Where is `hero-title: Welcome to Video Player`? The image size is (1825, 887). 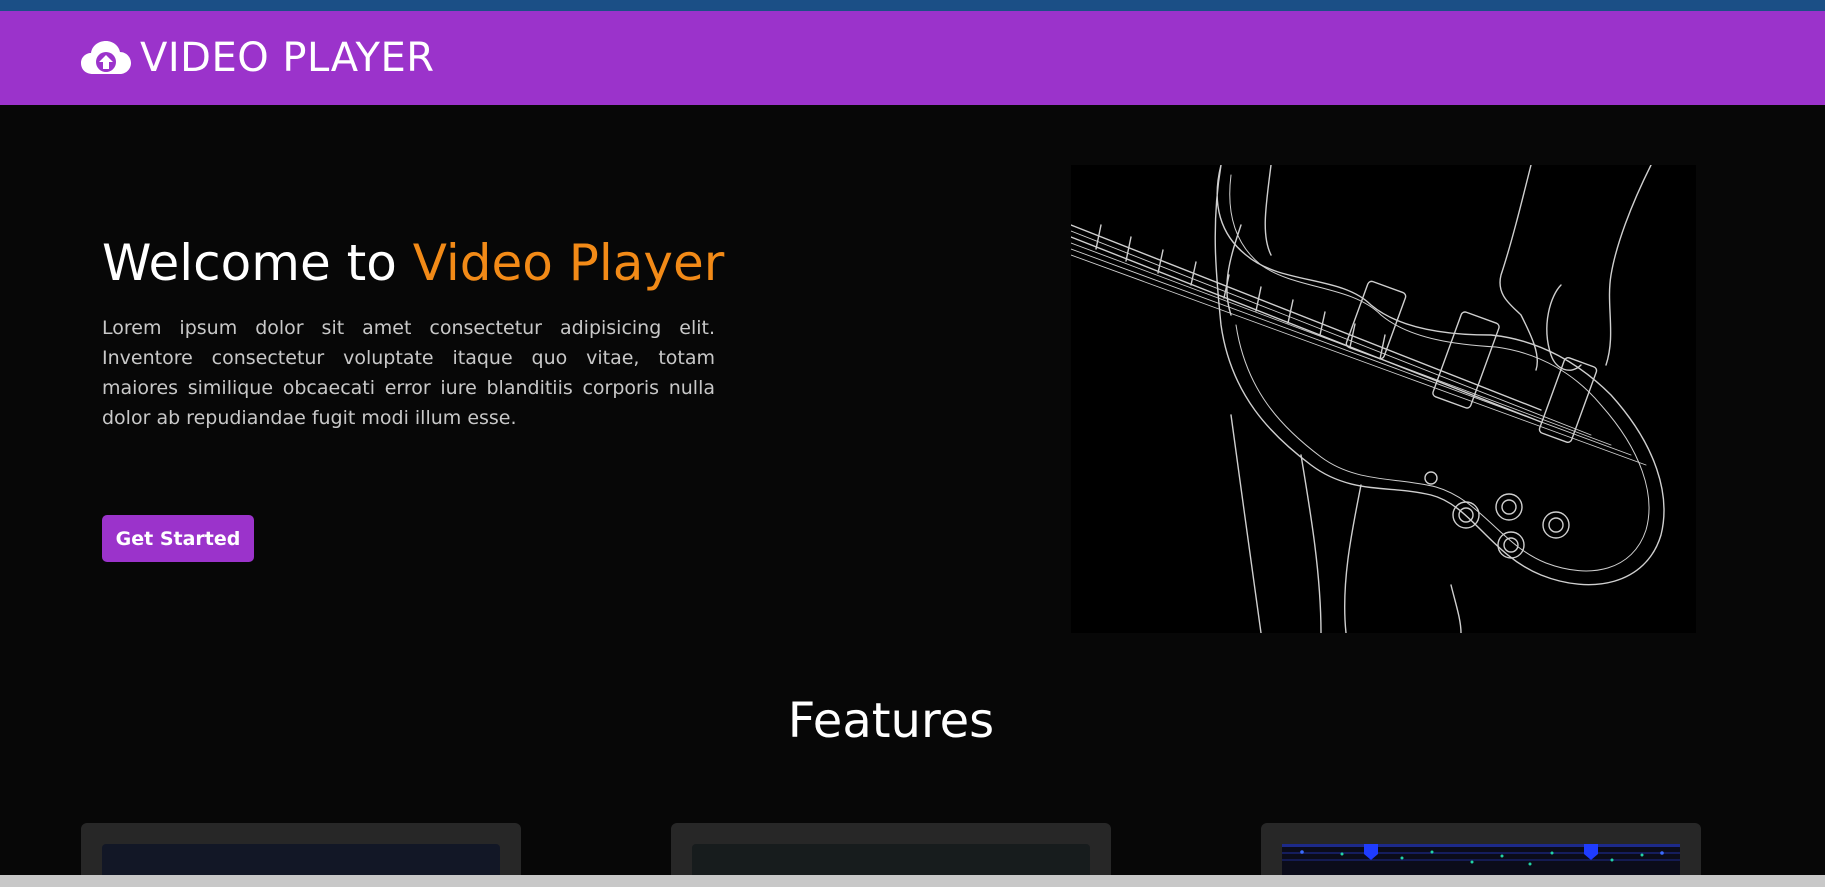 hero-title: Welcome to Video Player is located at coordinates (413, 263).